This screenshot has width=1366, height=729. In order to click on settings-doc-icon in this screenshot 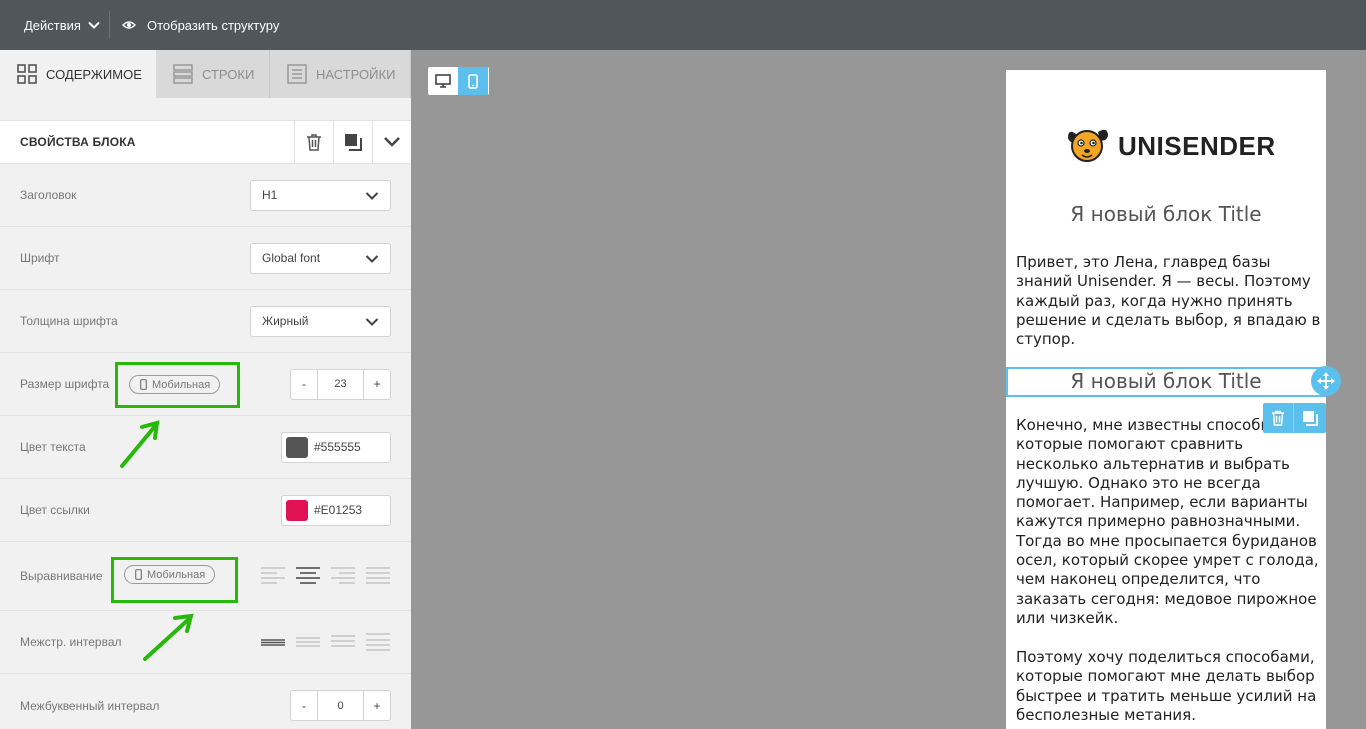, I will do `click(297, 74)`.